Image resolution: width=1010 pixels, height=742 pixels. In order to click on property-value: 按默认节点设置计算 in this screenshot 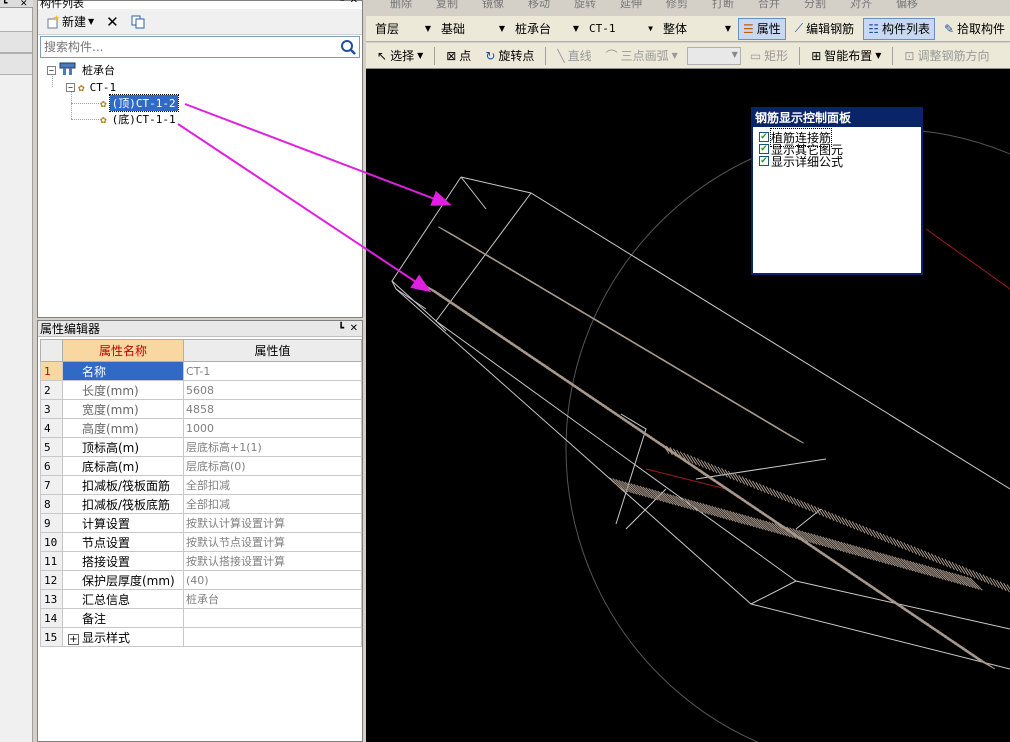, I will do `click(272, 542)`.